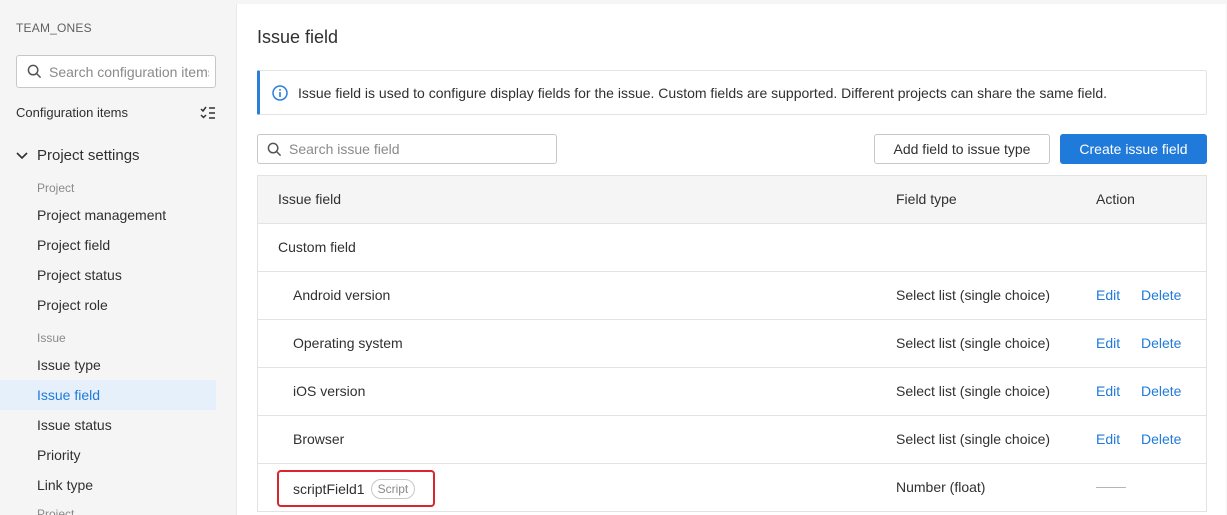  I want to click on nav-link-type: Link type, so click(108, 485).